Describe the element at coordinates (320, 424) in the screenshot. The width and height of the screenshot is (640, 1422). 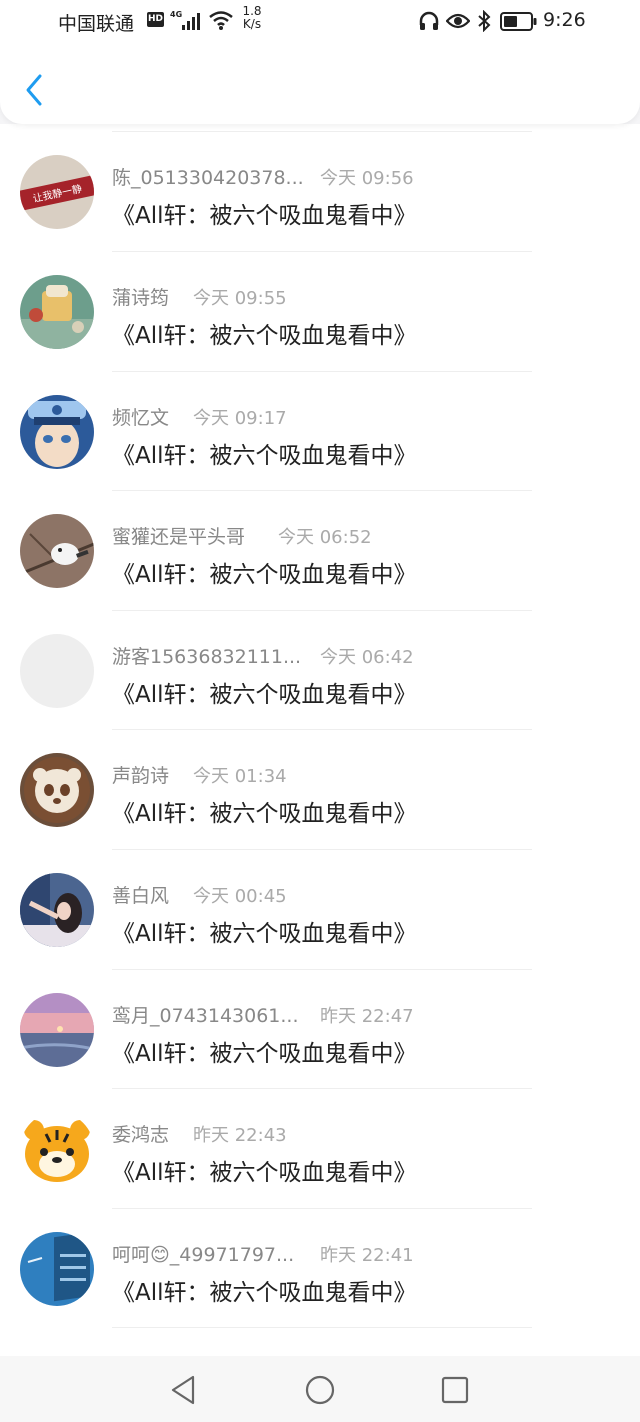
I see `list-item: 频忆文 今天 09:17 《All轩：被六个吸血鬼看中》` at that location.